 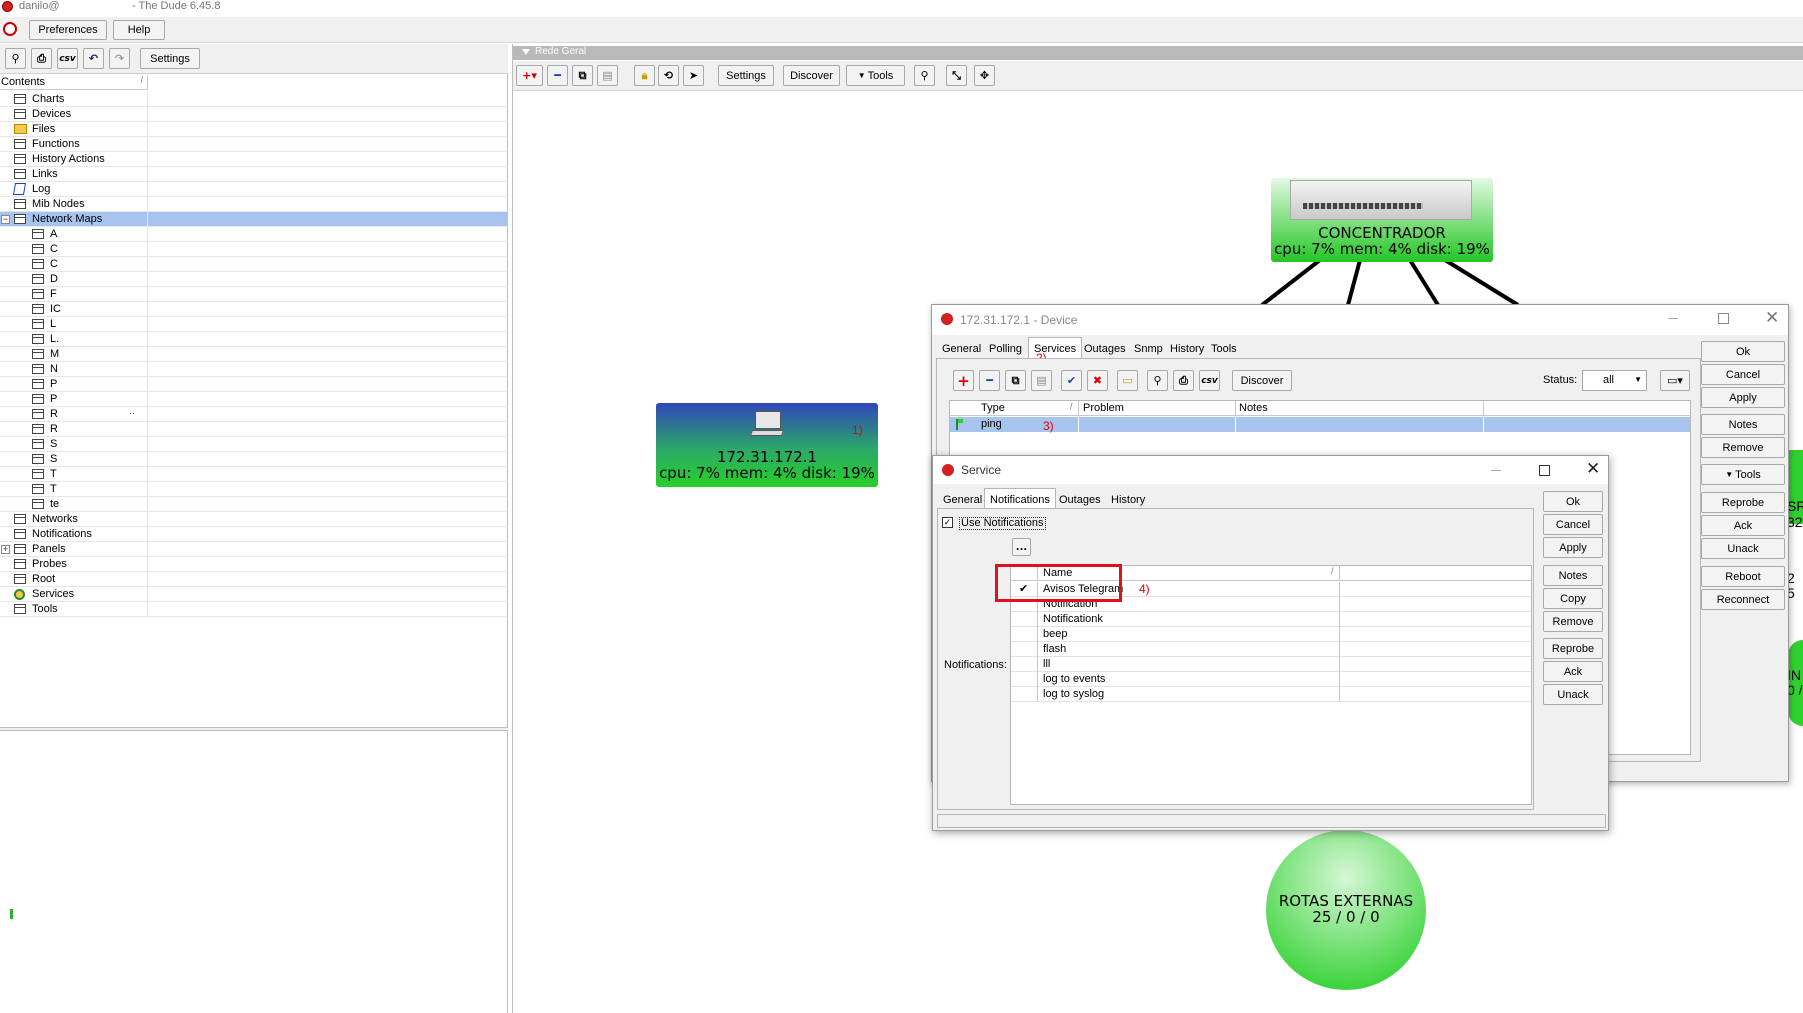 What do you see at coordinates (254, 519) in the screenshot?
I see `tree-item-networks: Networks` at bounding box center [254, 519].